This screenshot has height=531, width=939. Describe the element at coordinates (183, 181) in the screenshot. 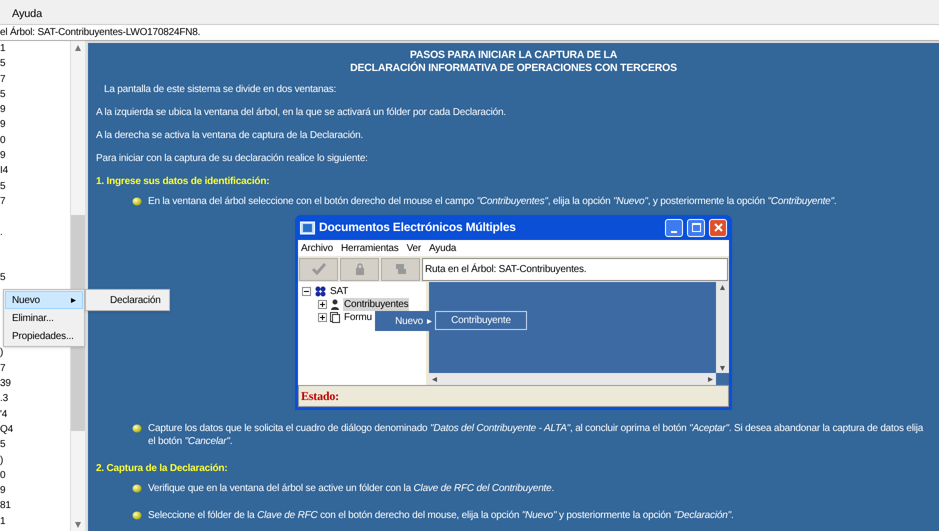

I see `section-heading: 1. Ingrese sus datos de identificación:` at that location.